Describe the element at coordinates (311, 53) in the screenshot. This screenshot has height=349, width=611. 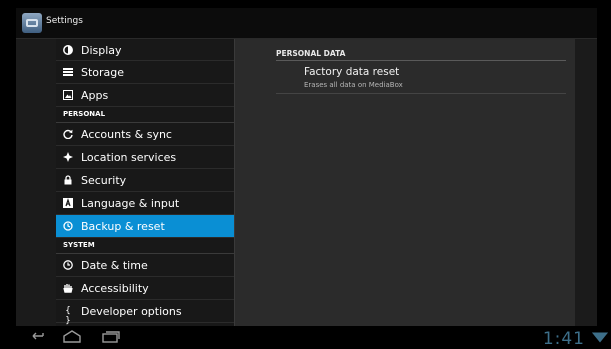
I see `personal-data-header: PERSONAL DATA` at that location.